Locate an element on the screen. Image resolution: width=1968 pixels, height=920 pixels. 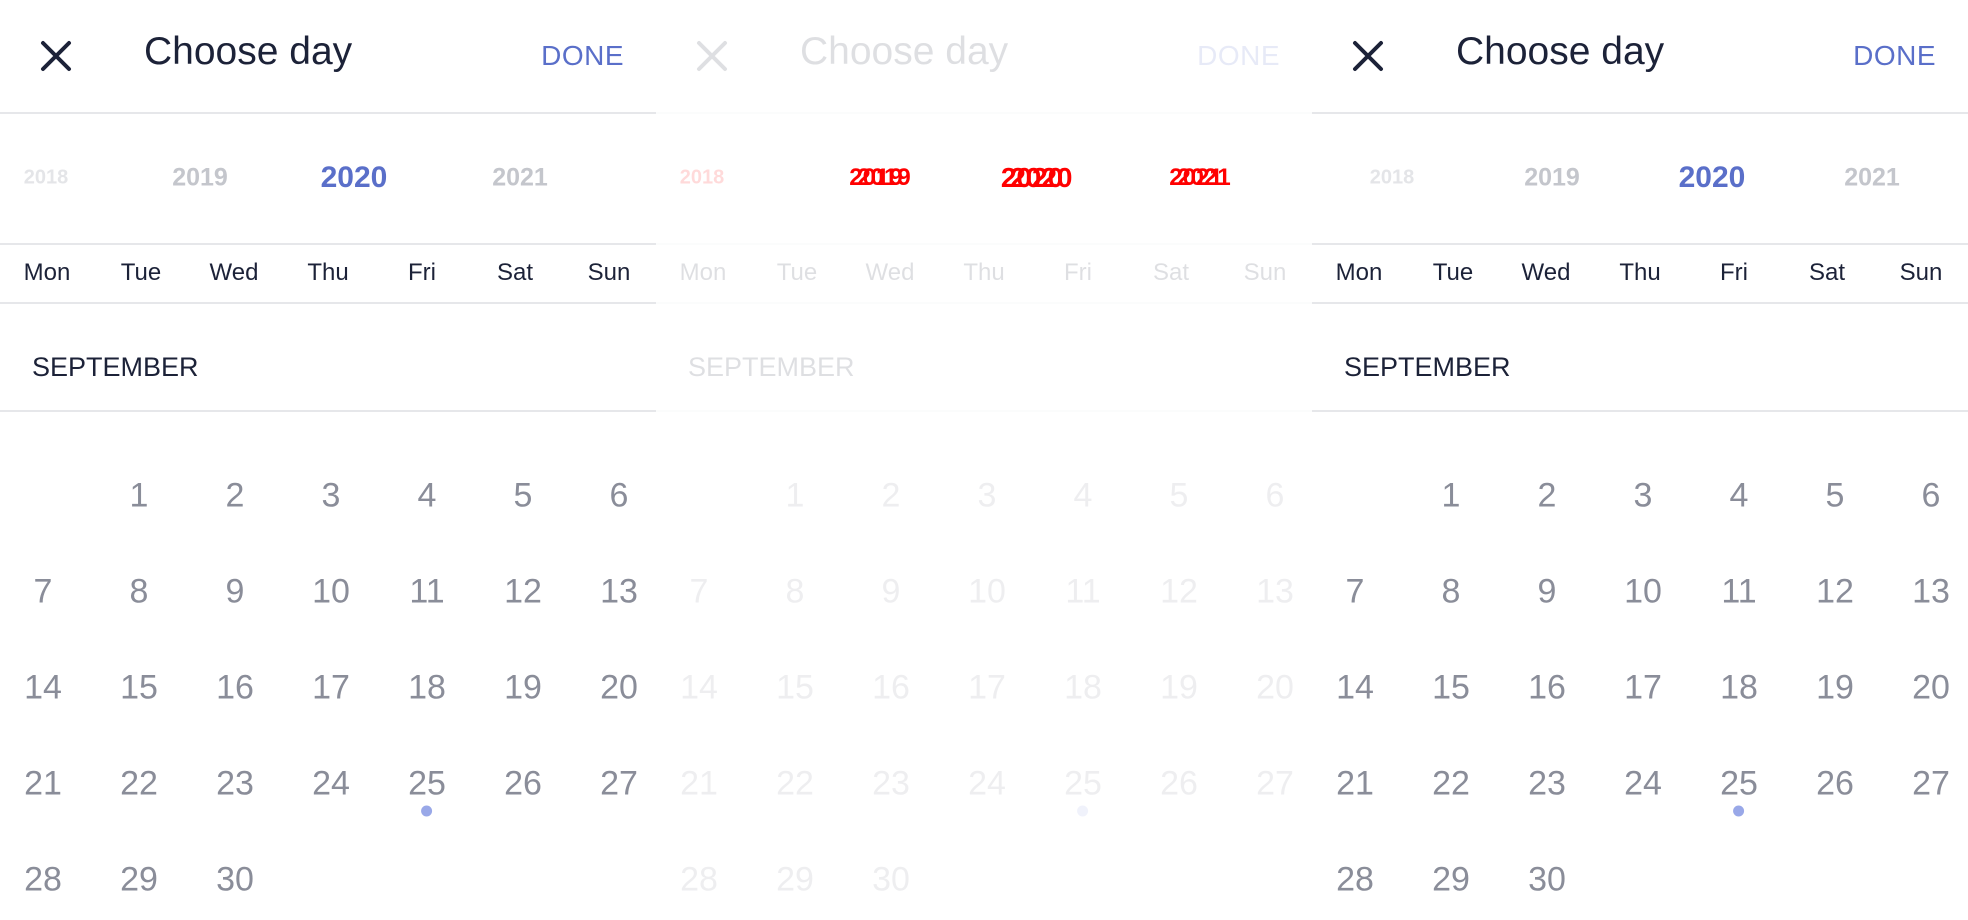
year-selector: 2018 2019 2019 2020 2020 2021 2021 is located at coordinates (984, 178).